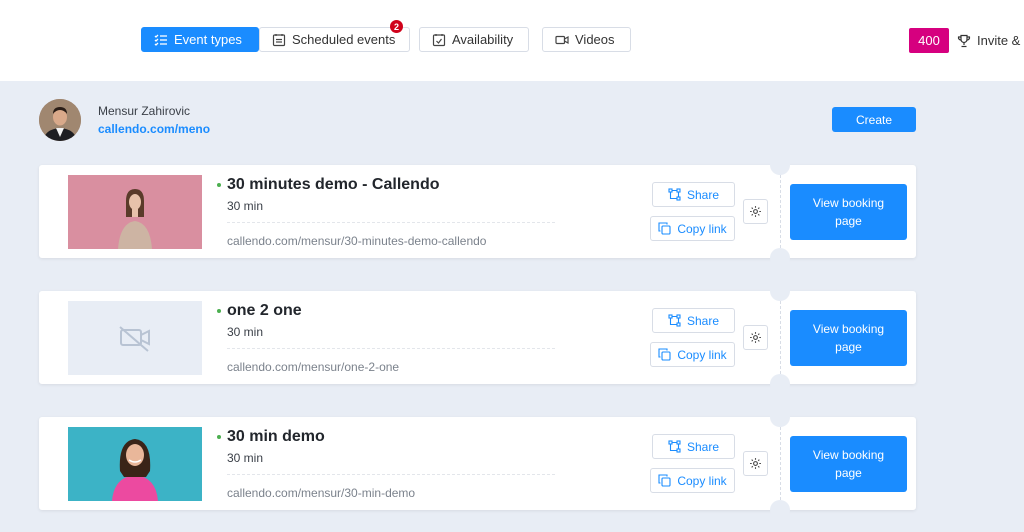 Image resolution: width=1024 pixels, height=532 pixels. What do you see at coordinates (929, 40) in the screenshot?
I see `points-badge: 400` at bounding box center [929, 40].